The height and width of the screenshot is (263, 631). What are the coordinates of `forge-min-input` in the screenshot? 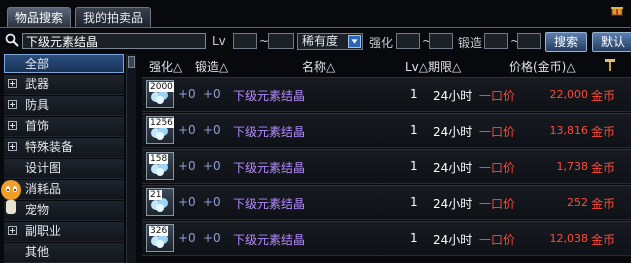 It's located at (496, 41).